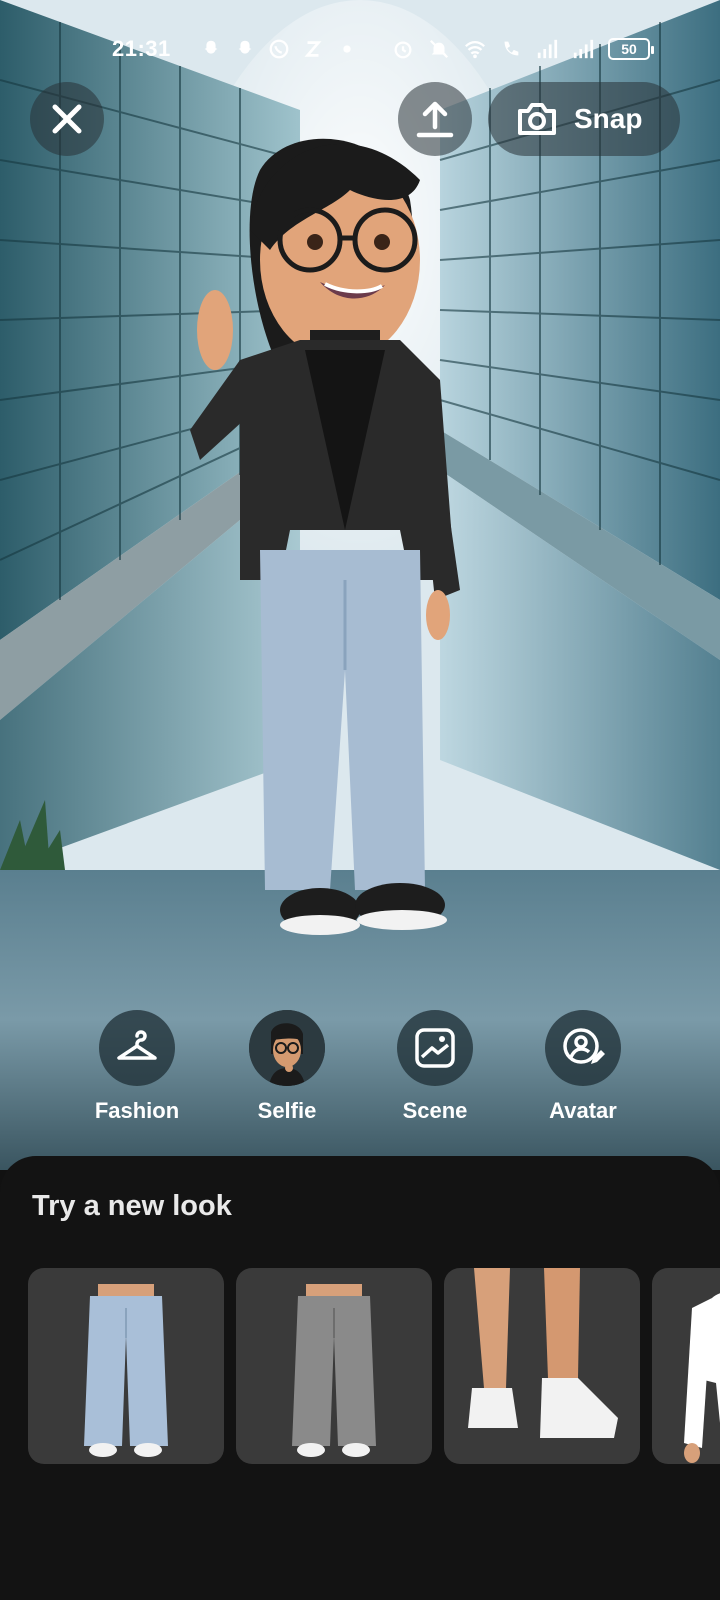  Describe the element at coordinates (137, 1110) in the screenshot. I see `fashion-label: Fashion` at that location.